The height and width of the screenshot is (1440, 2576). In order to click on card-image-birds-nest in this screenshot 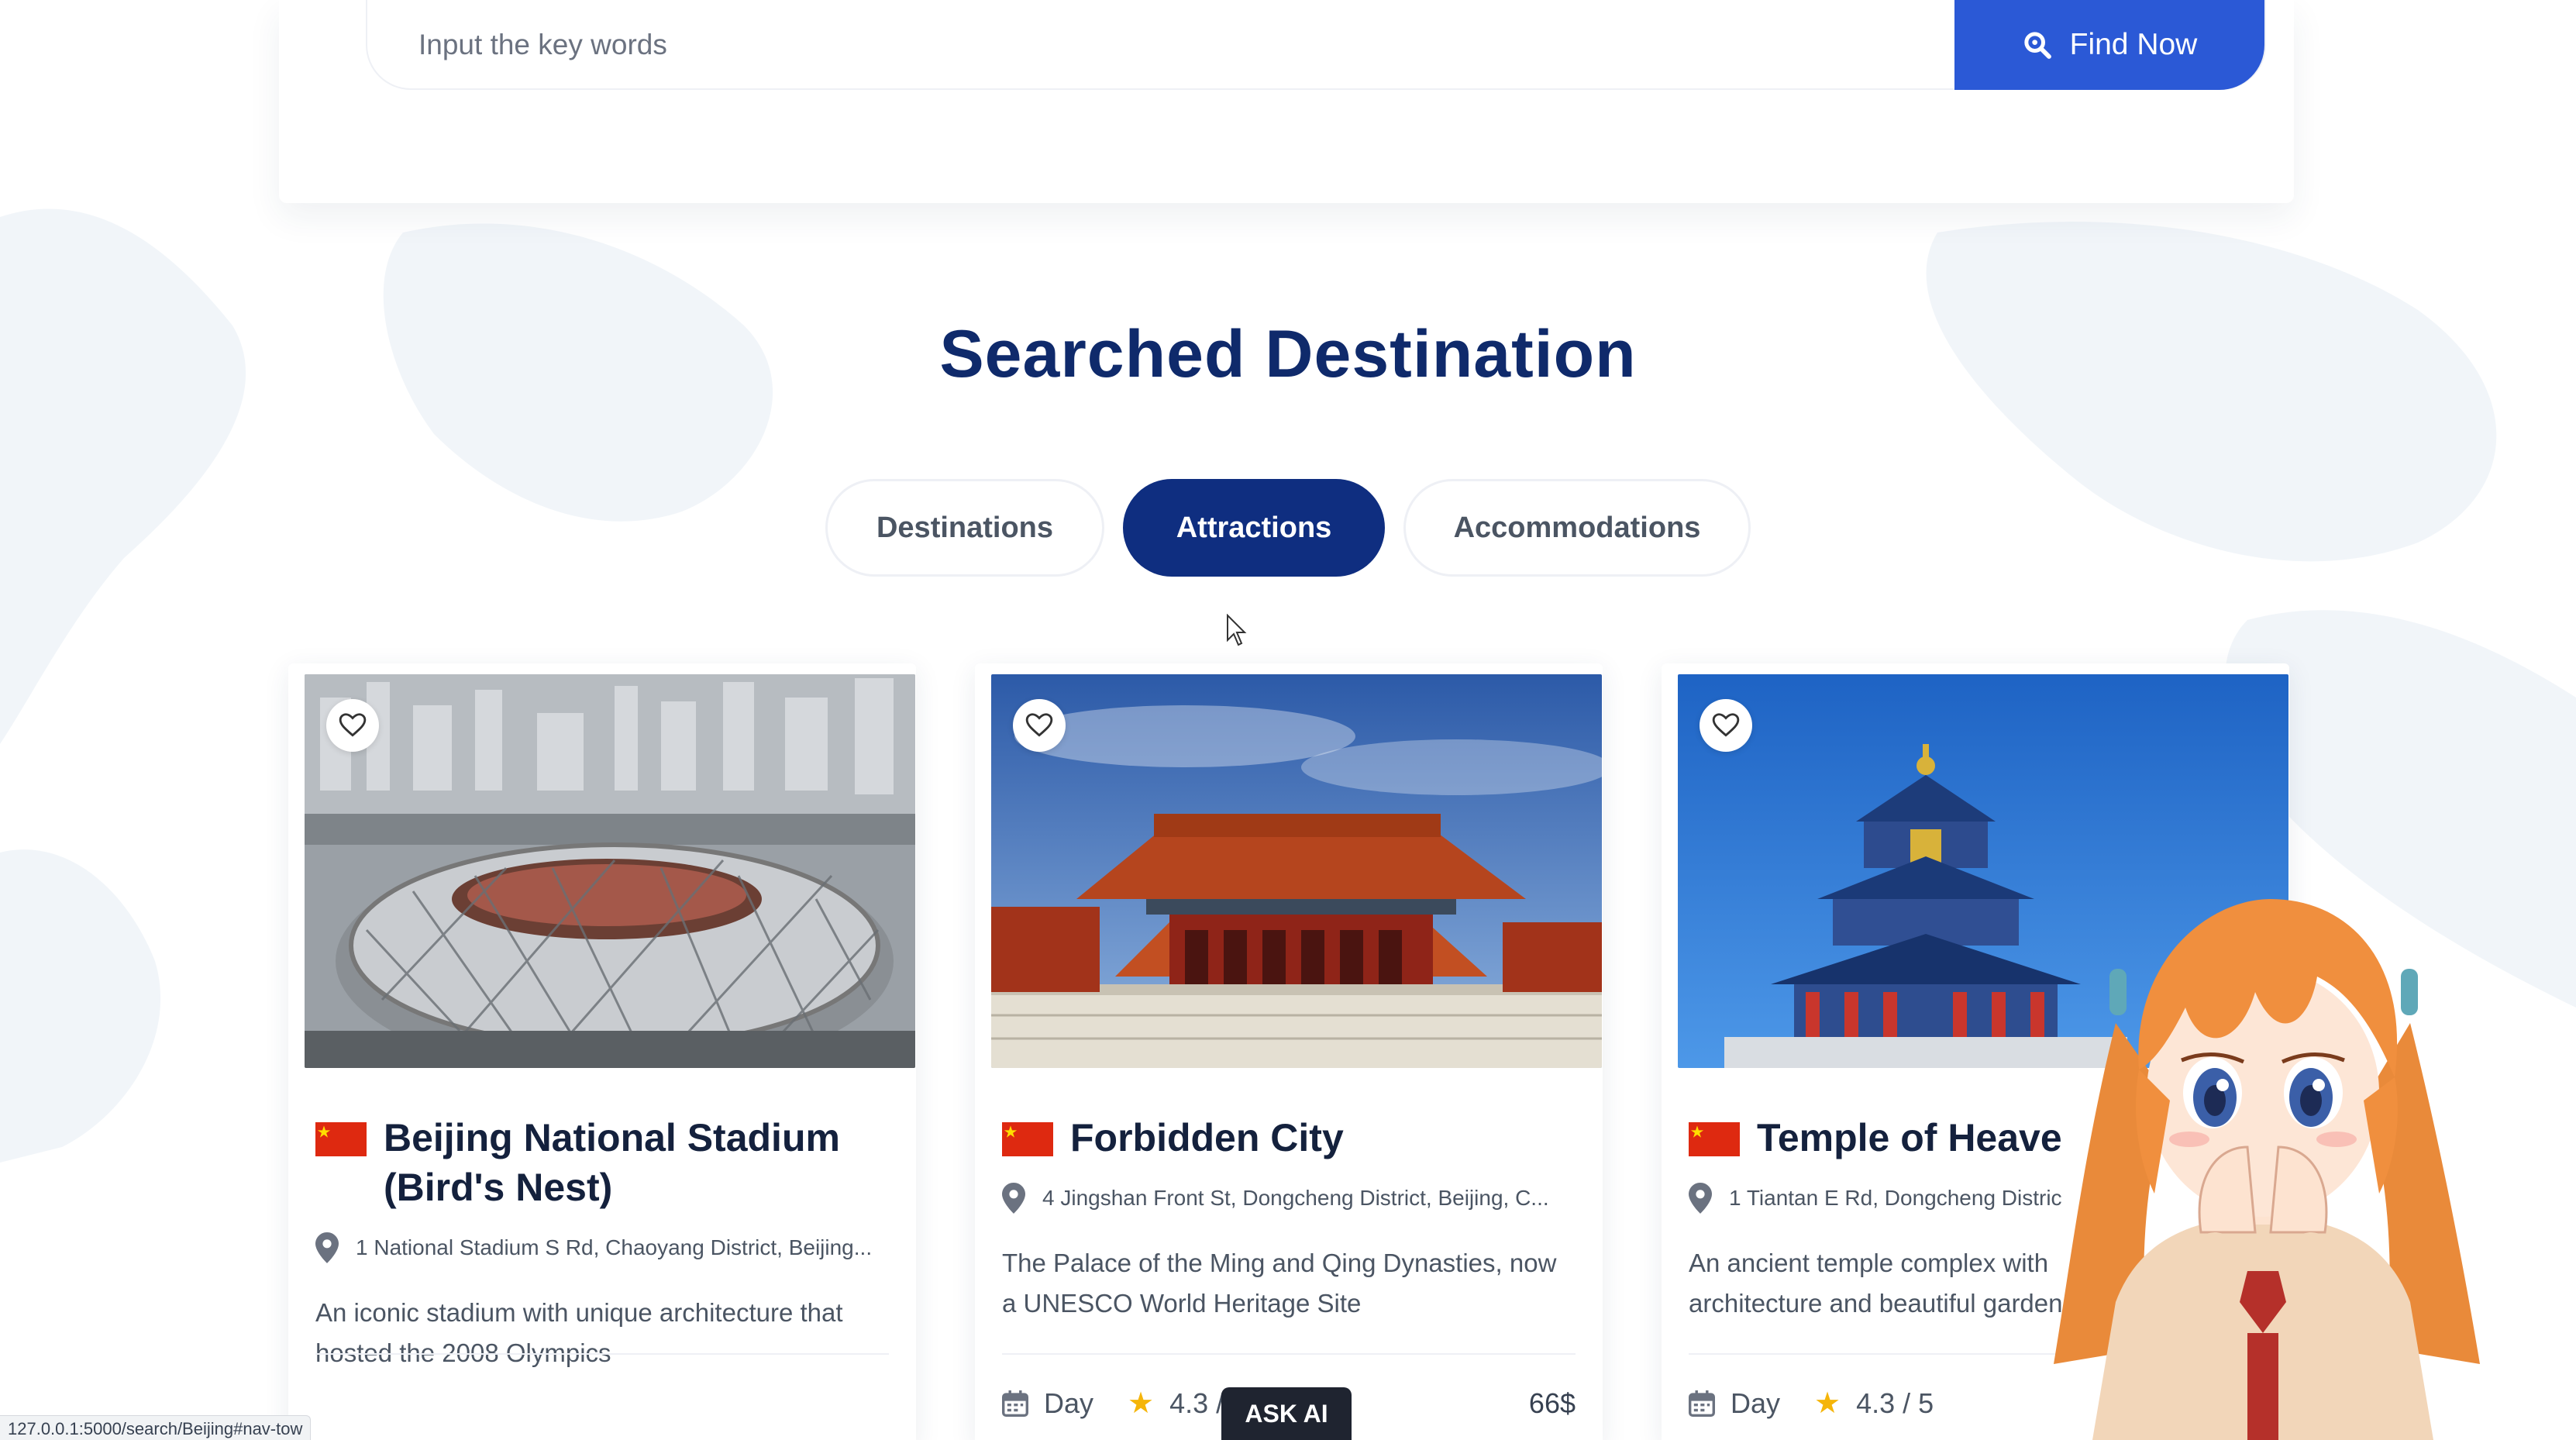, I will do `click(610, 871)`.